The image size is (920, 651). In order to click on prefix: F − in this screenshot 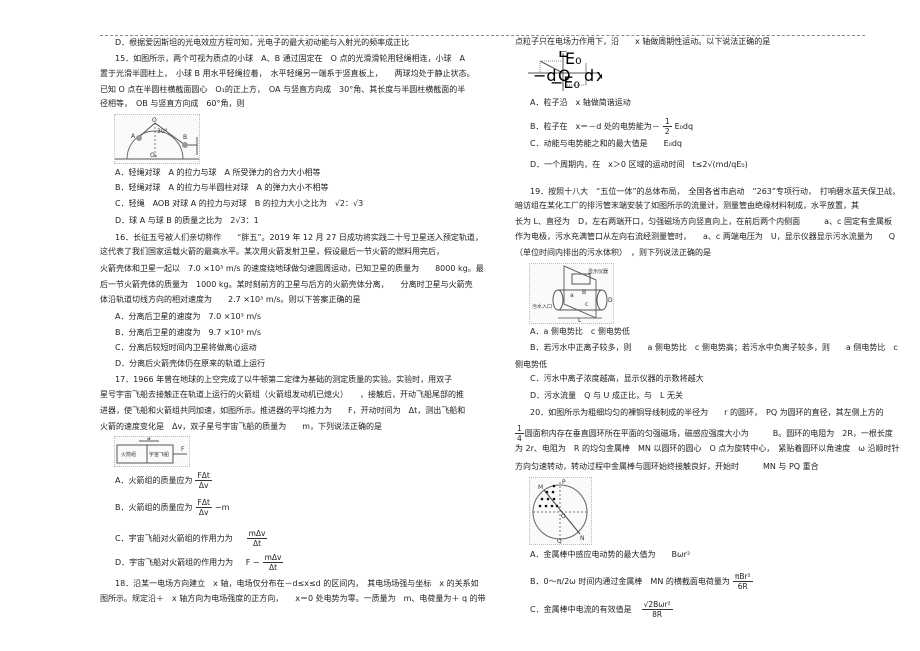, I will do `click(252, 562)`.